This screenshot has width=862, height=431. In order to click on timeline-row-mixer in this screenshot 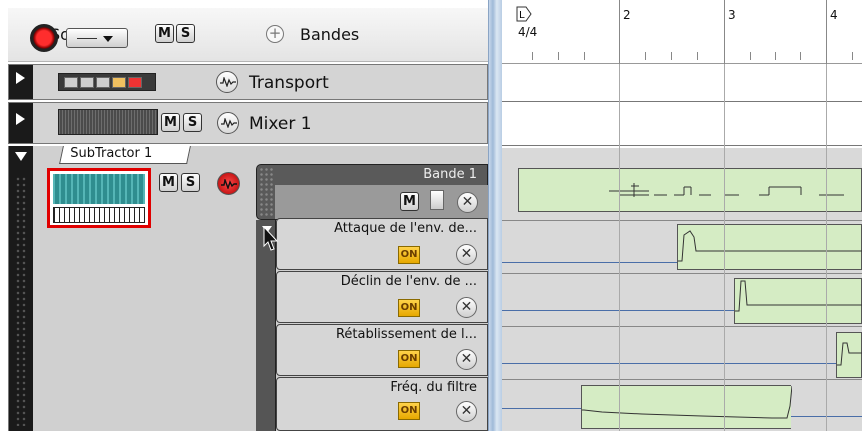, I will do `click(682, 124)`.